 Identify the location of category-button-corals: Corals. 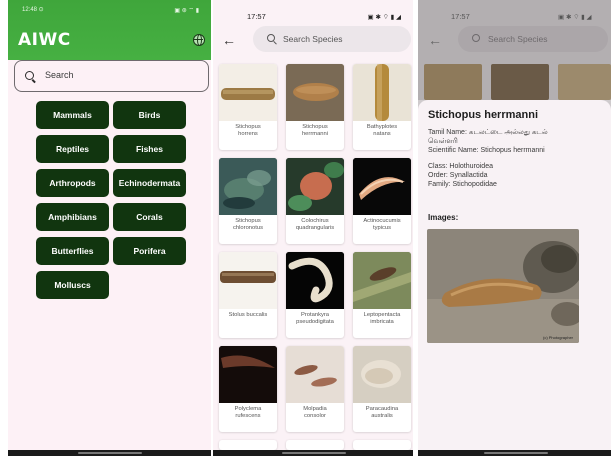
(149, 217).